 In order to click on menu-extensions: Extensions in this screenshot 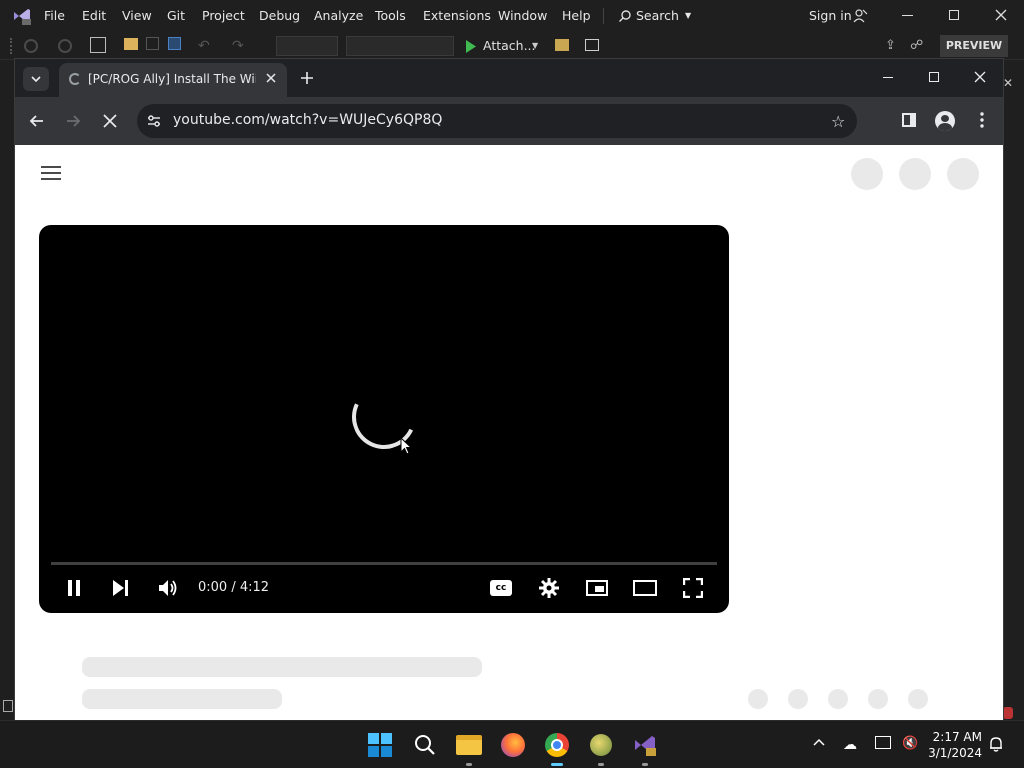, I will do `click(457, 15)`.